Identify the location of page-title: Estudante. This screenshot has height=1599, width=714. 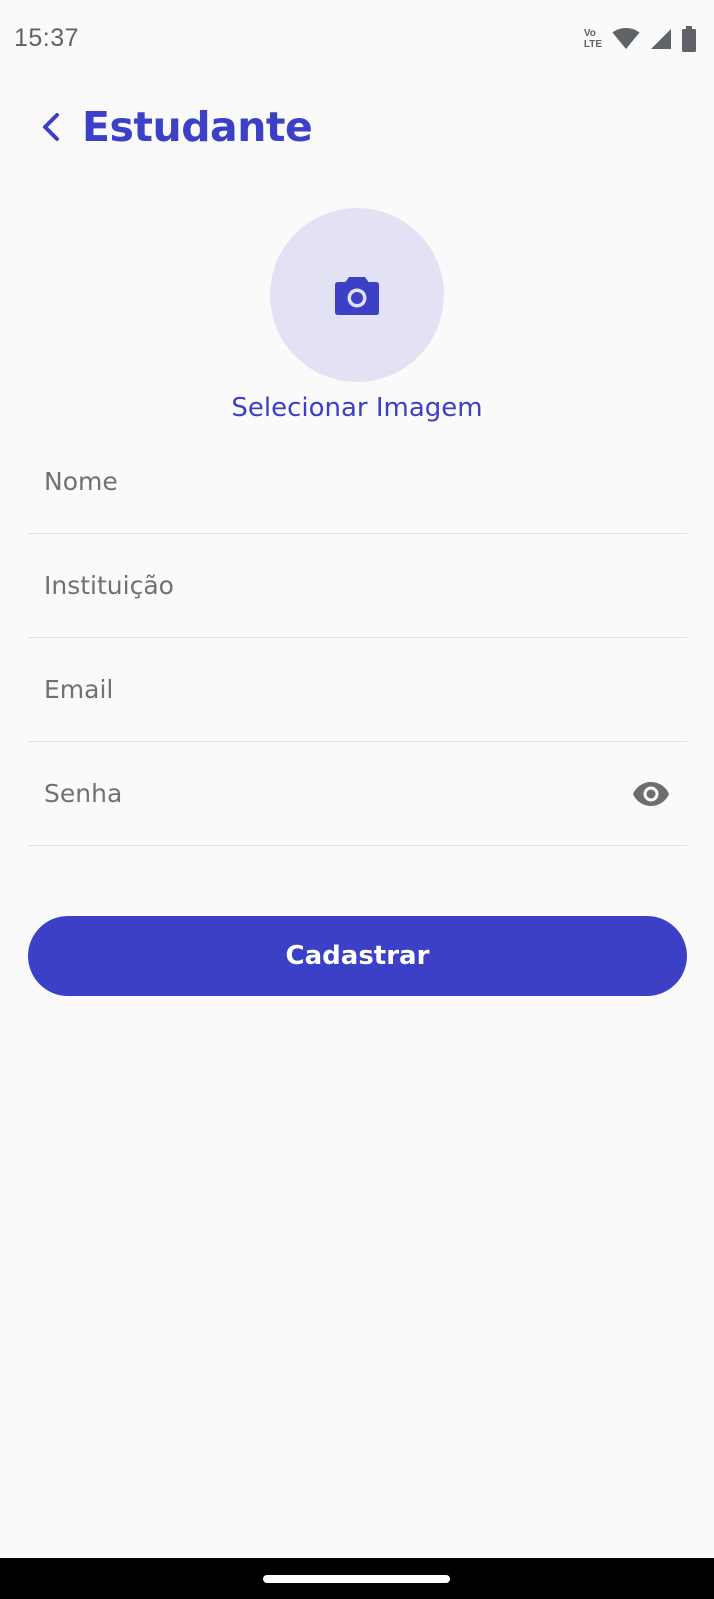
(197, 127).